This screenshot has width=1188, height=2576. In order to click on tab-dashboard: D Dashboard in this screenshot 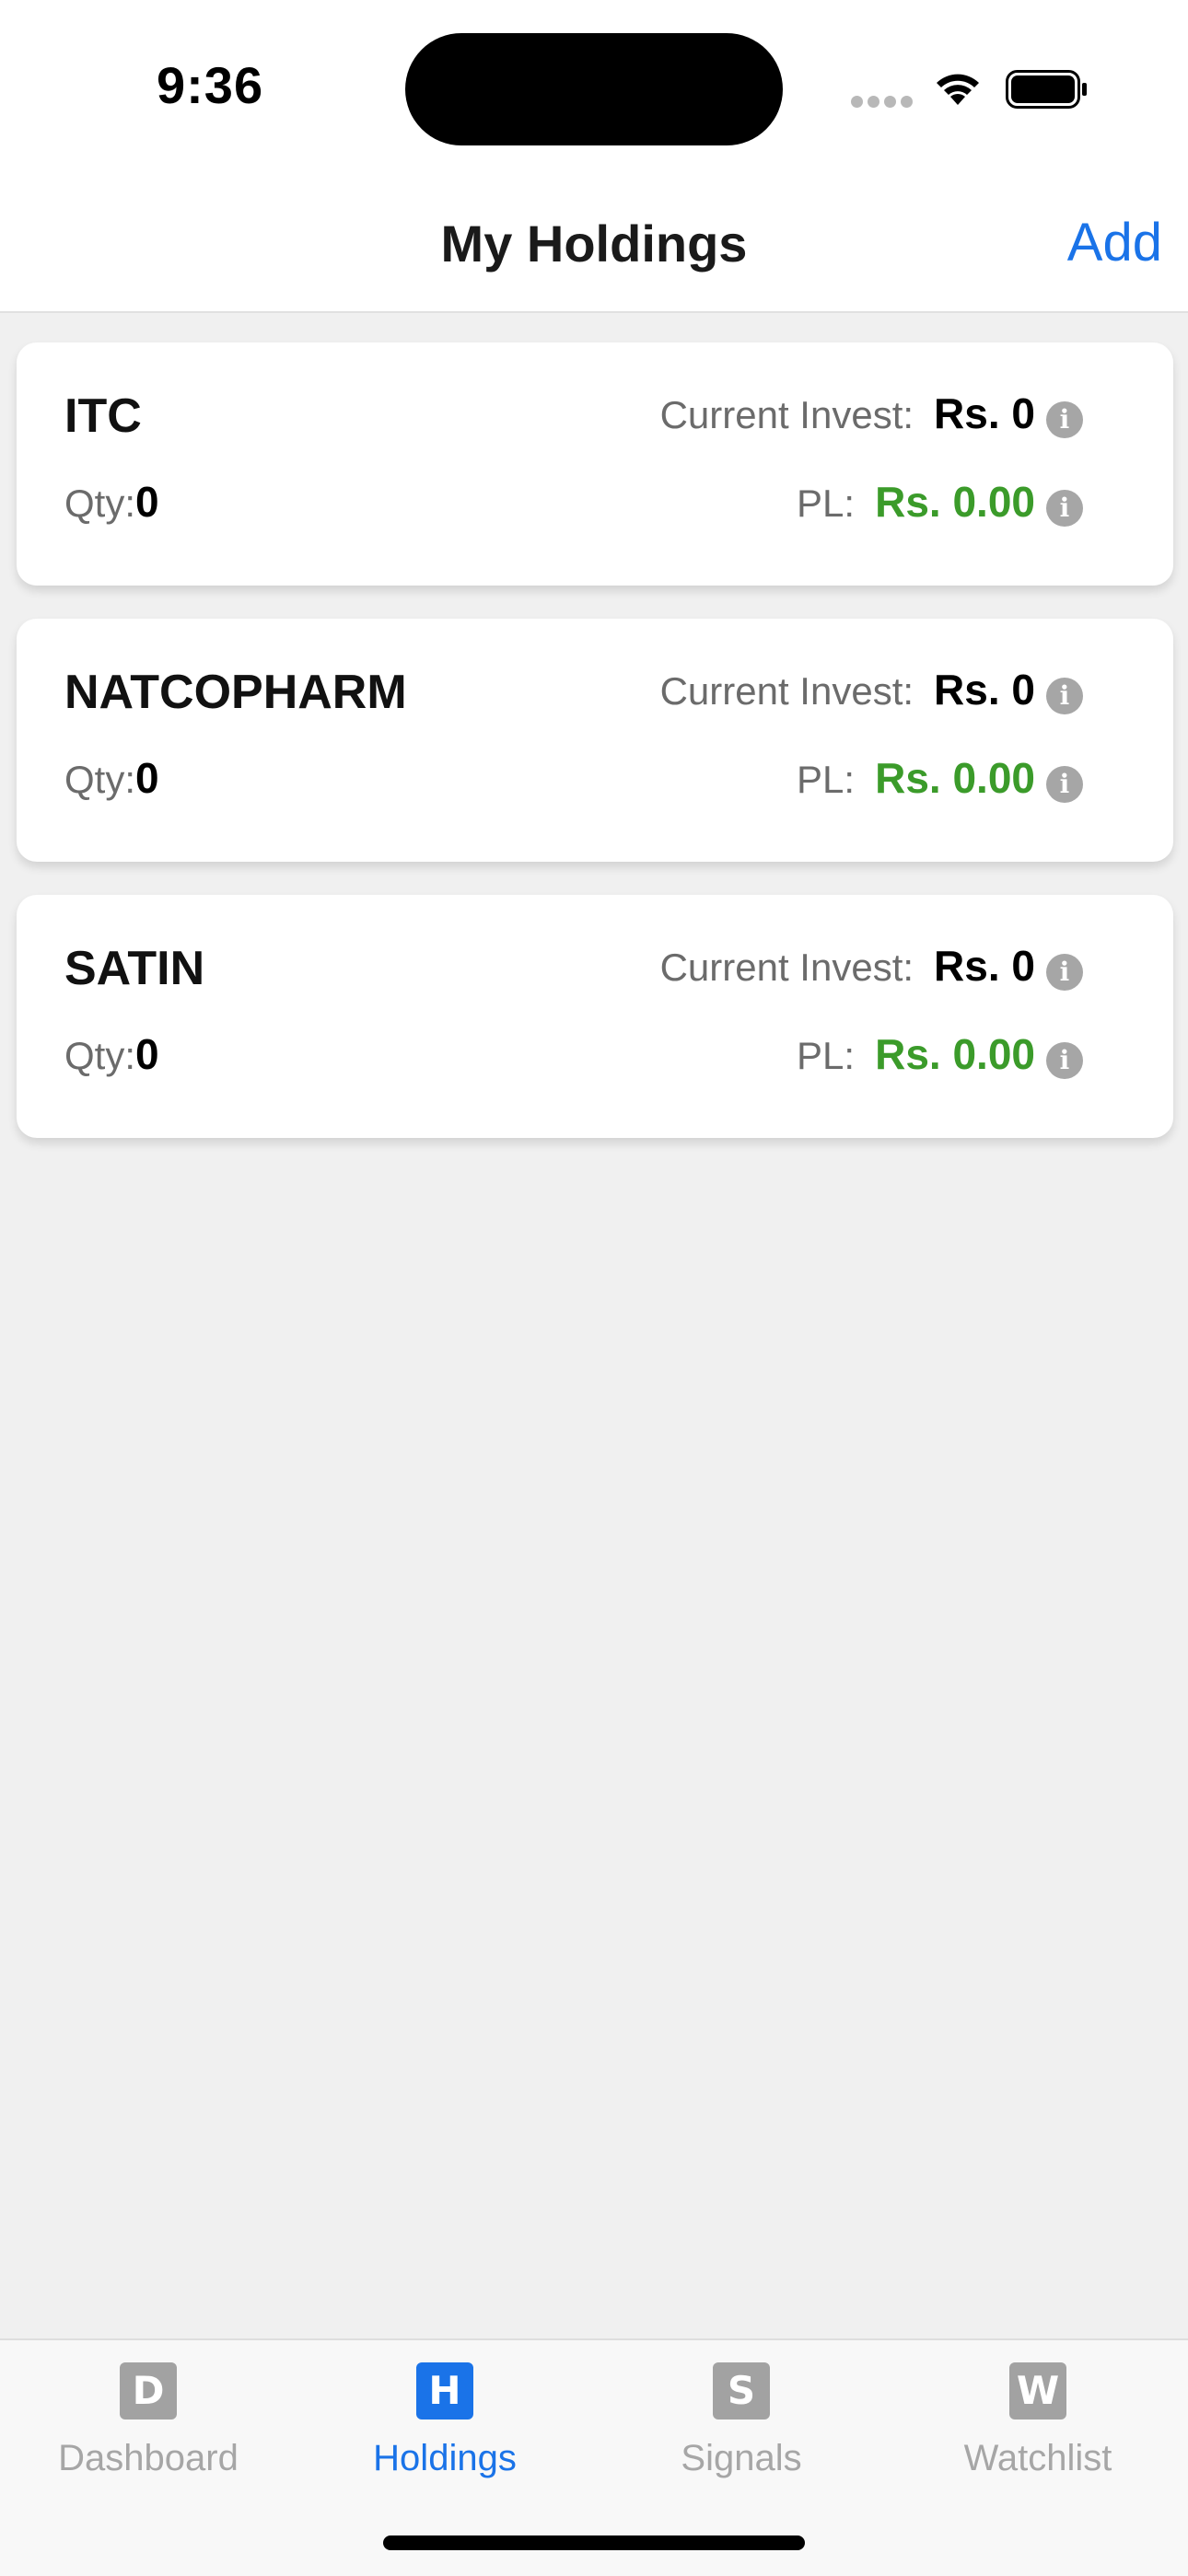, I will do `click(148, 2420)`.